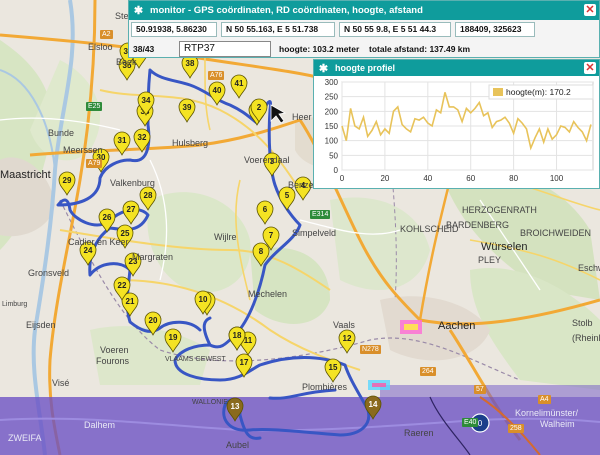 The height and width of the screenshot is (455, 600). I want to click on place-label: Walheim, so click(557, 424).